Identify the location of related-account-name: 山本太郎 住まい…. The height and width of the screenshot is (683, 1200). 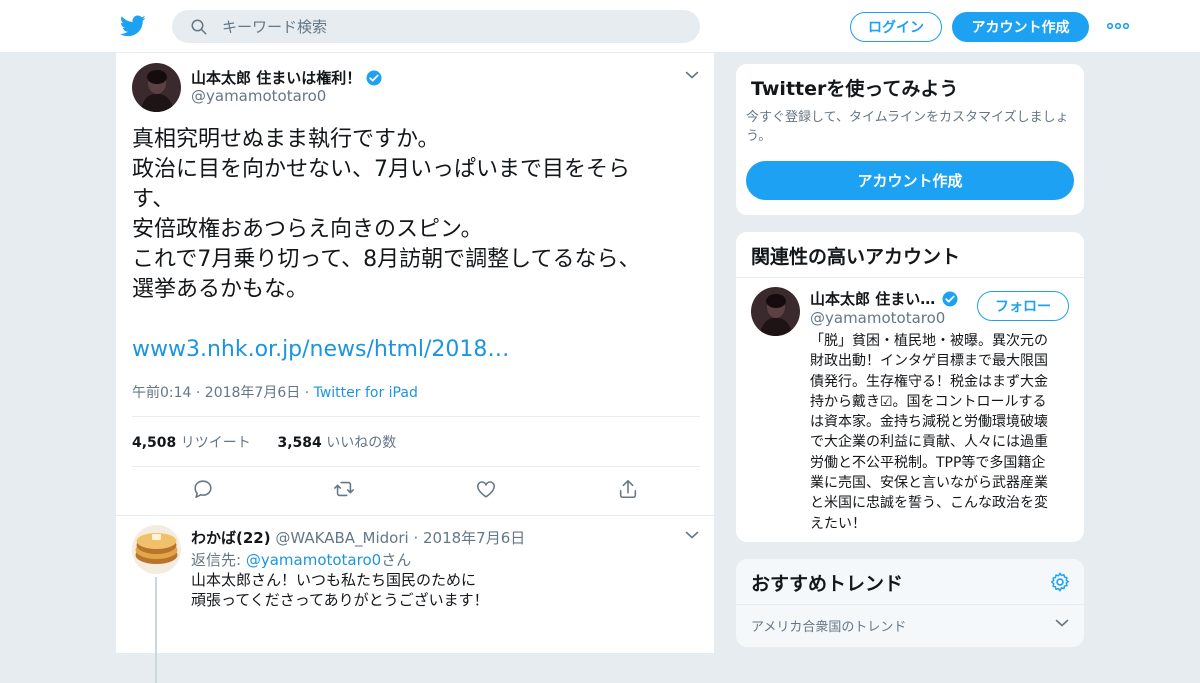
(872, 298).